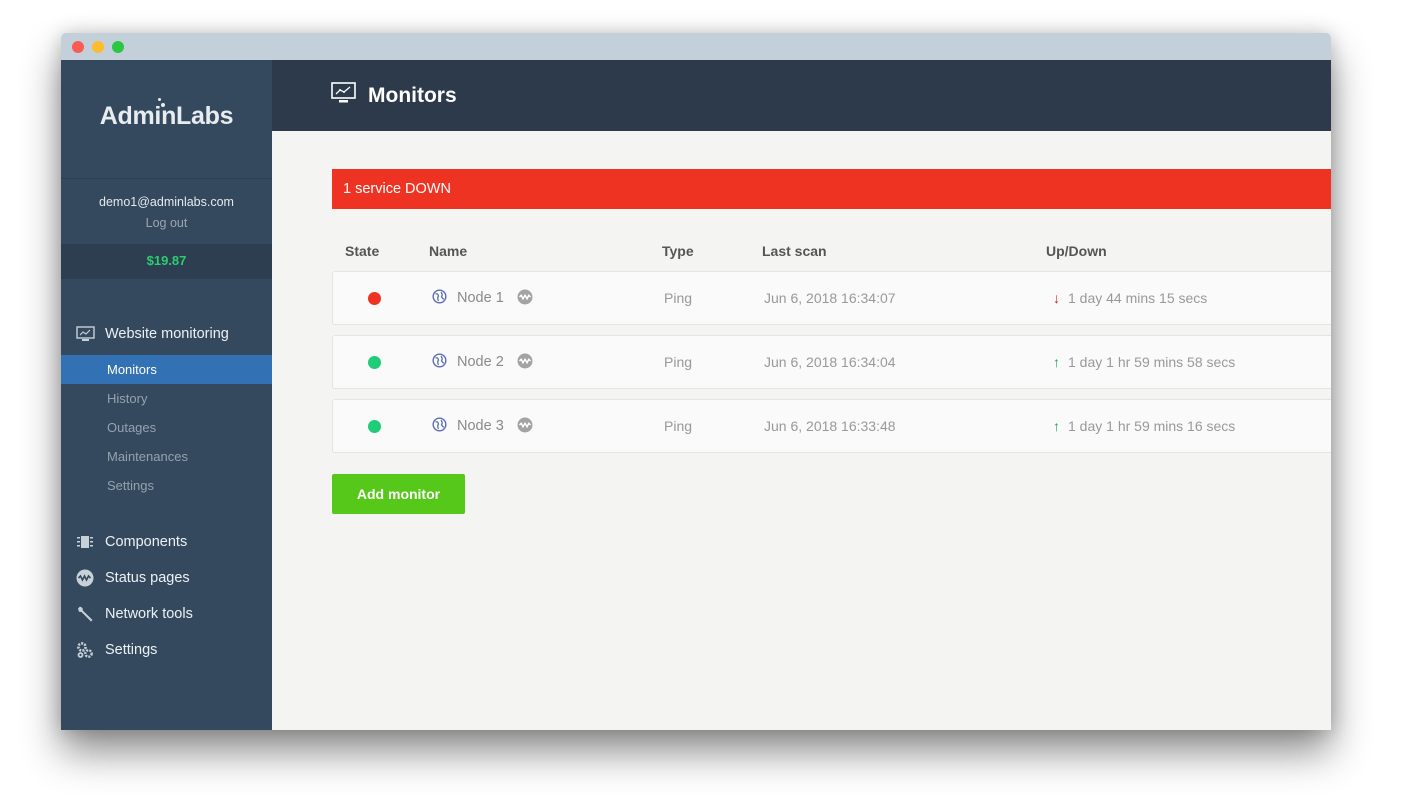 The height and width of the screenshot is (808, 1404). Describe the element at coordinates (85, 542) in the screenshot. I see `chip-icon` at that location.